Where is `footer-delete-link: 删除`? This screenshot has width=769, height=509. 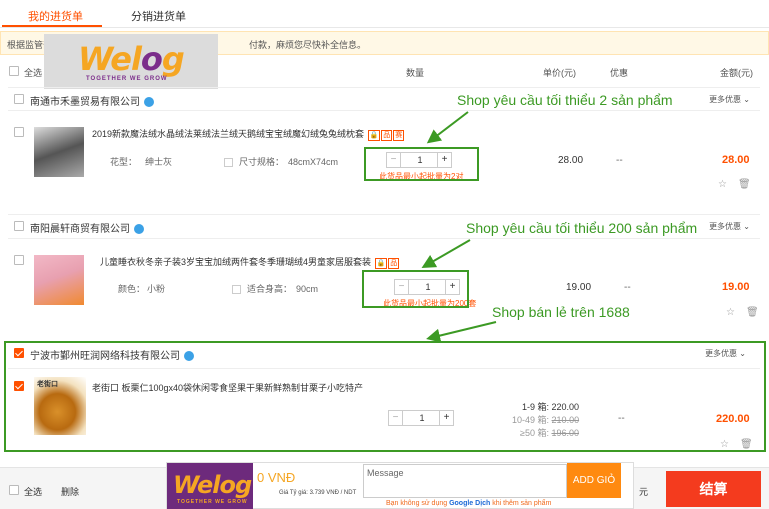 footer-delete-link: 删除 is located at coordinates (70, 491).